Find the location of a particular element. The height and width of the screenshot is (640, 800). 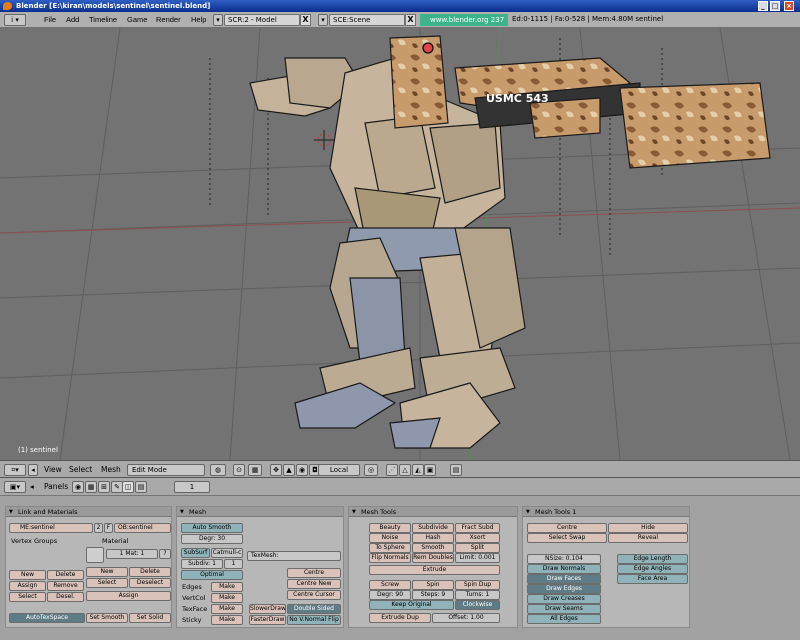

menu-game: Game is located at coordinates (137, 19).